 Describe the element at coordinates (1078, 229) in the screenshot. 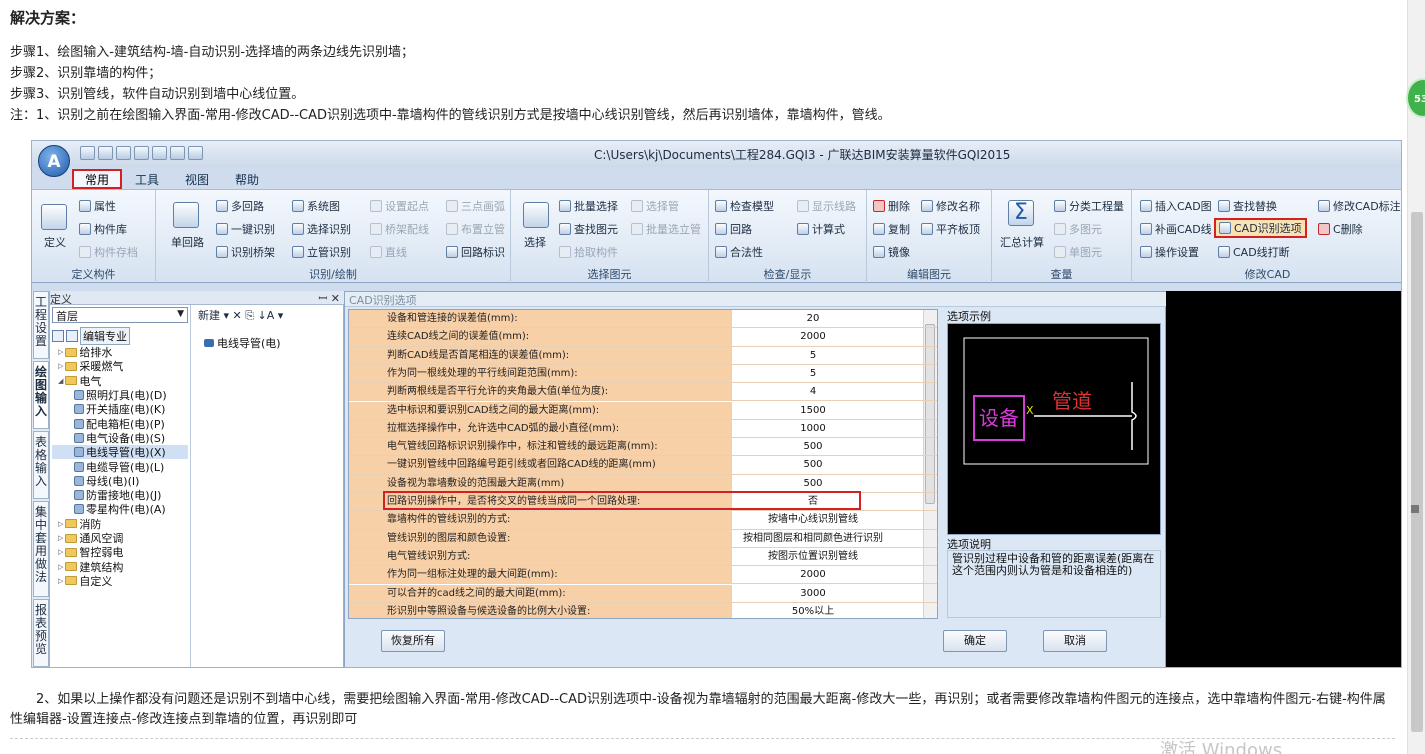

I see `multi-element-button: 多图元` at that location.